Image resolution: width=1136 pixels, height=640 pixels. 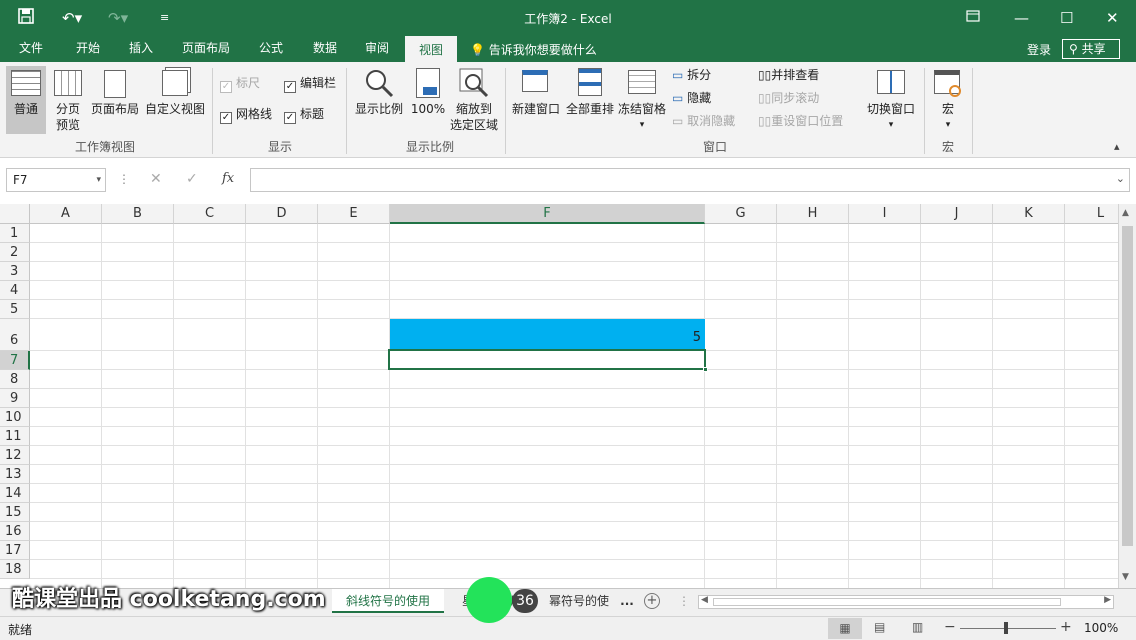 I want to click on column-header-i: I, so click(x=885, y=214).